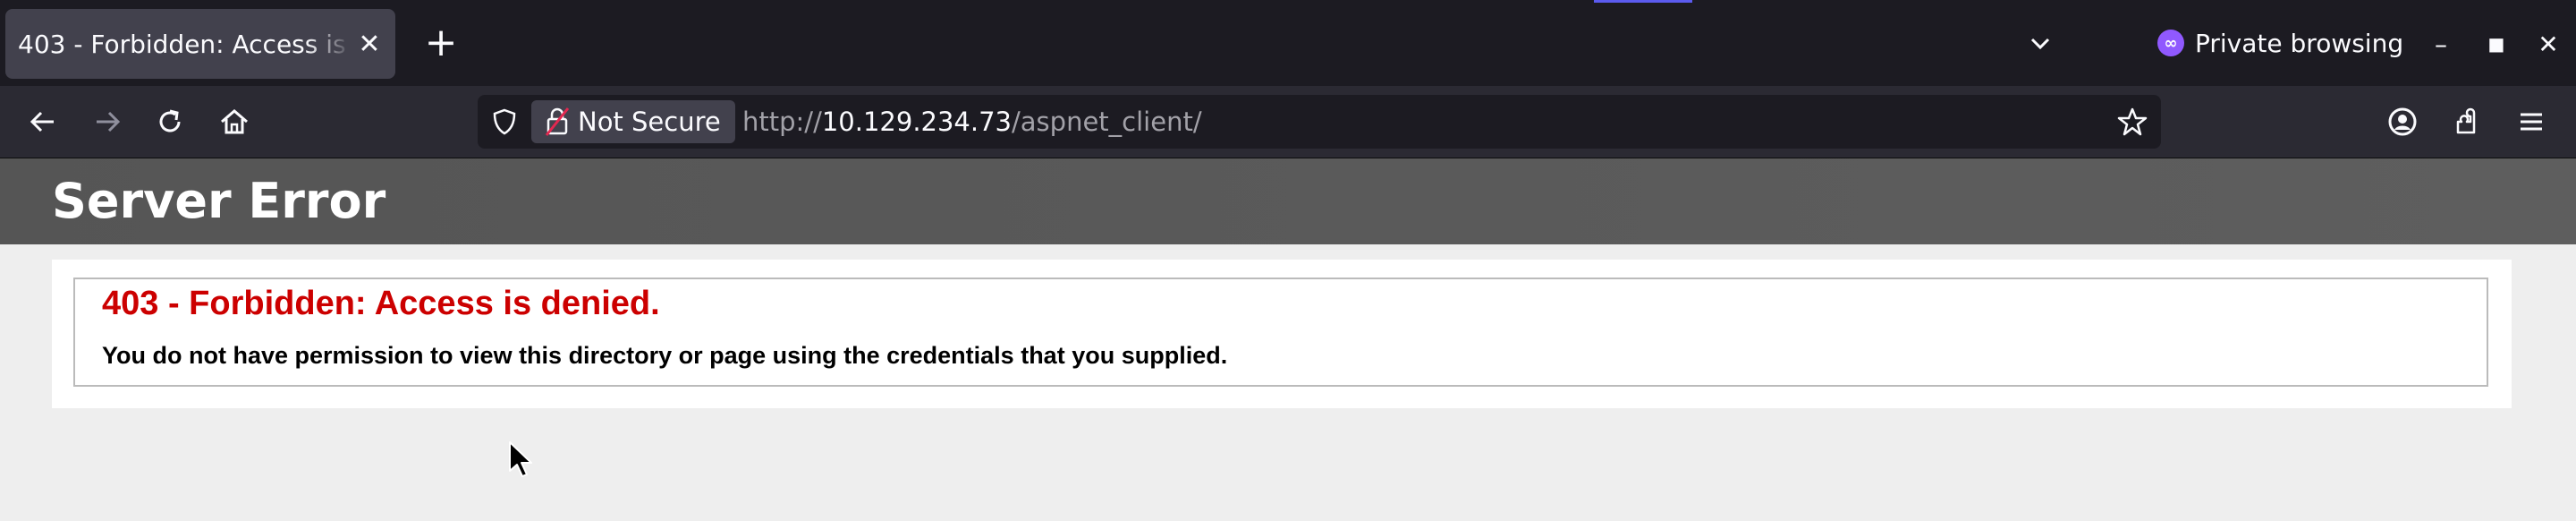  Describe the element at coordinates (369, 44) in the screenshot. I see `tab-close-icon: ✕` at that location.